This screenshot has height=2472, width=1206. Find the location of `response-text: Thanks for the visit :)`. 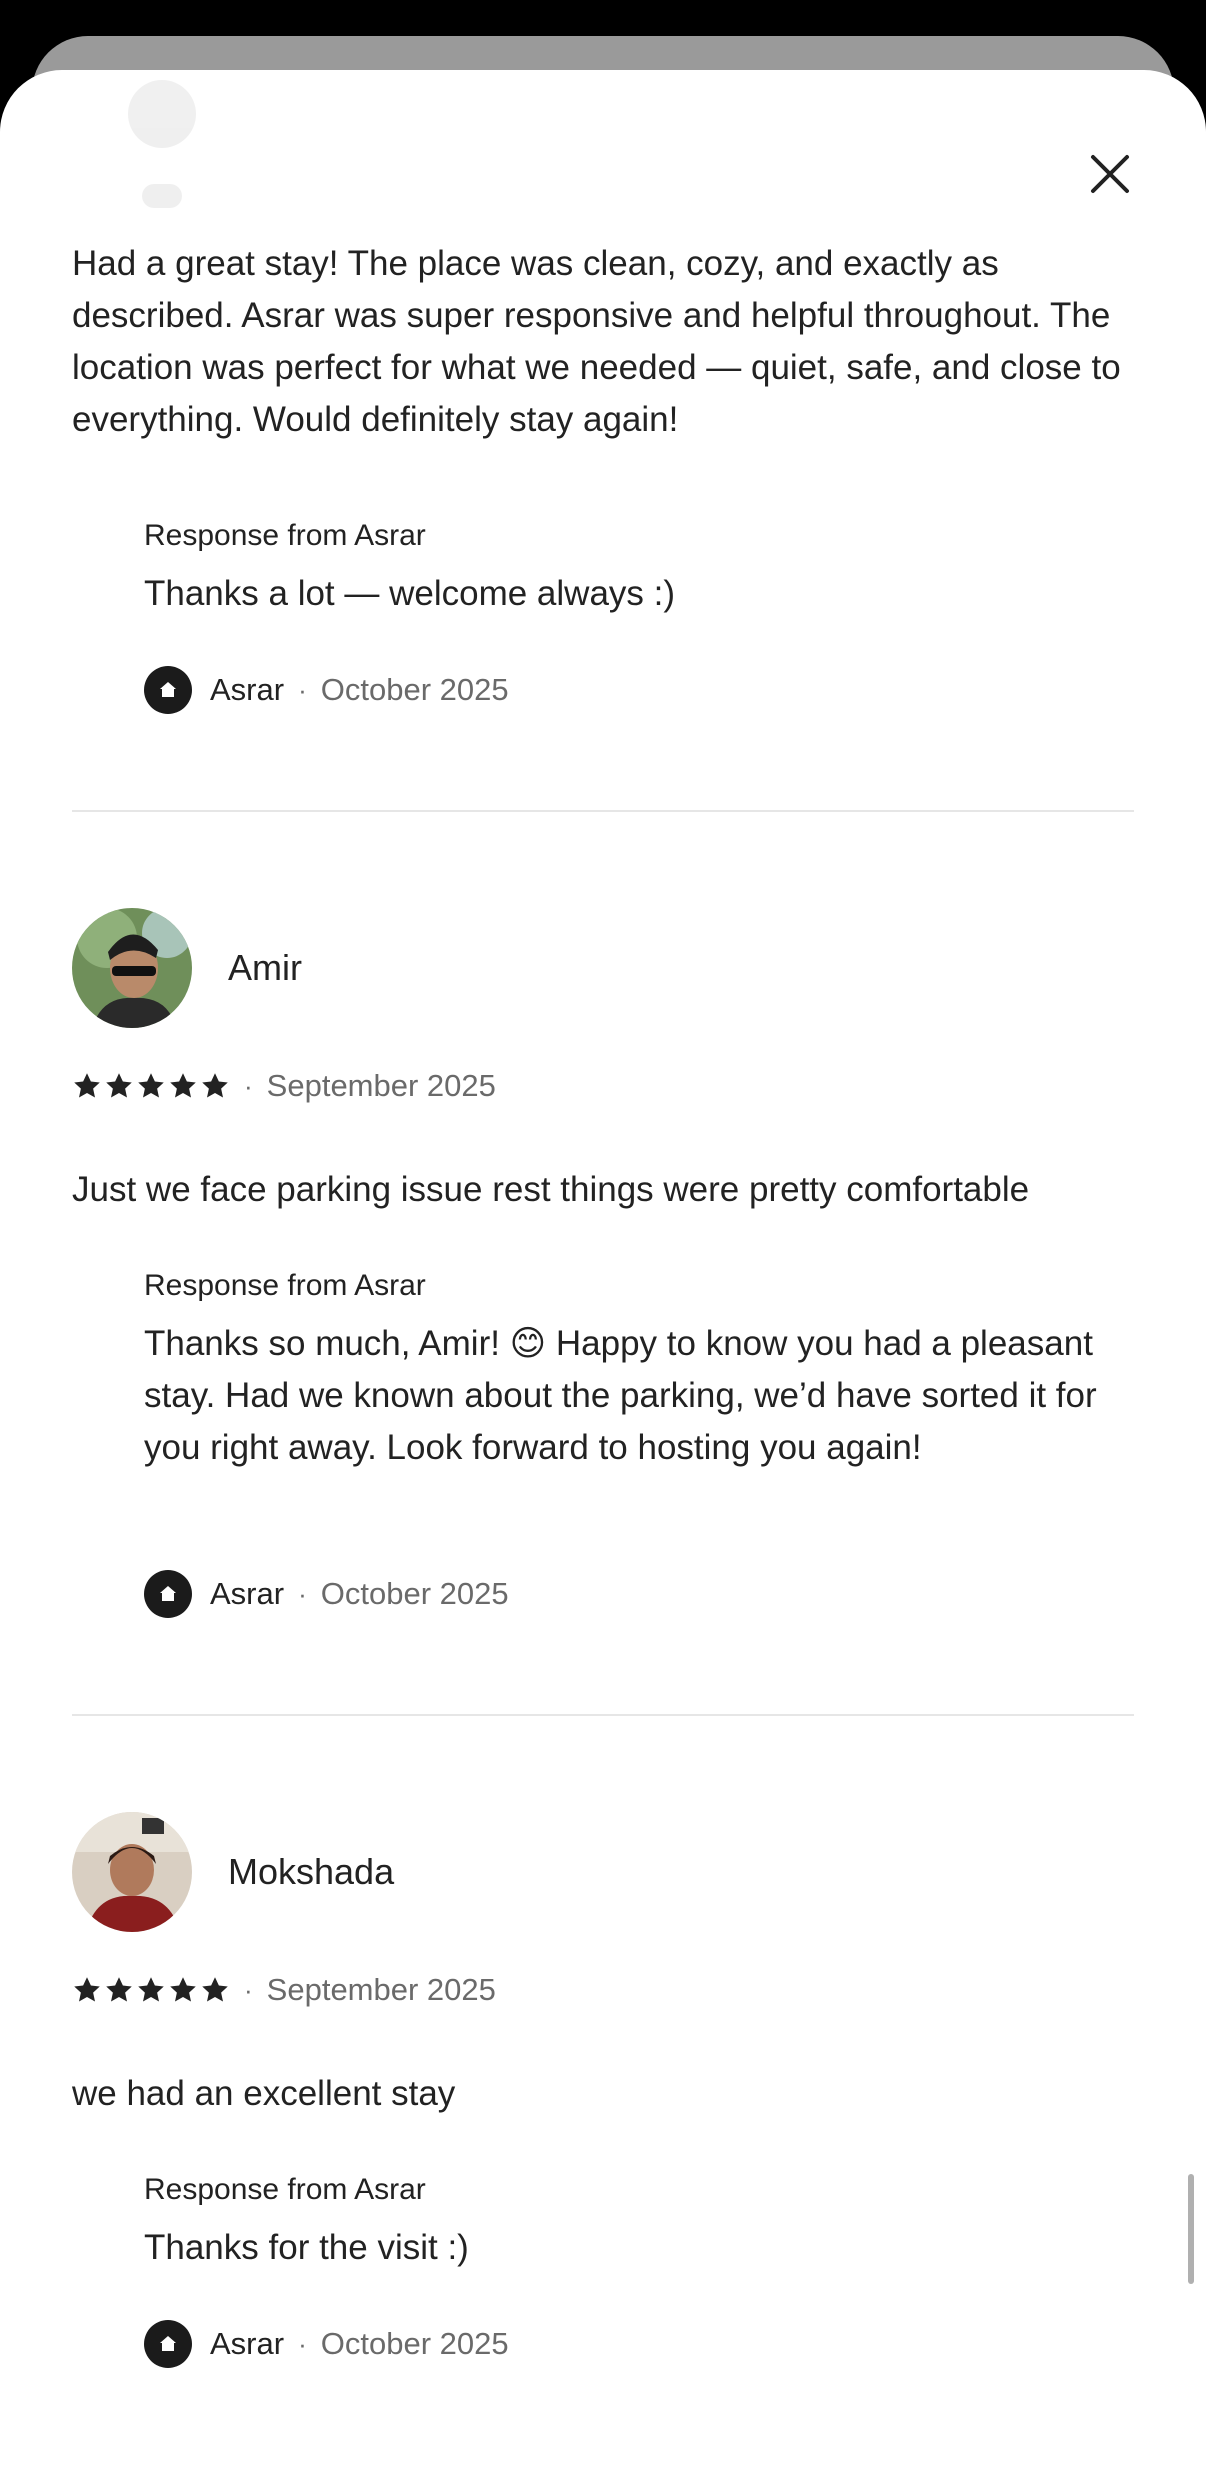

response-text: Thanks for the visit :) is located at coordinates (306, 2247).